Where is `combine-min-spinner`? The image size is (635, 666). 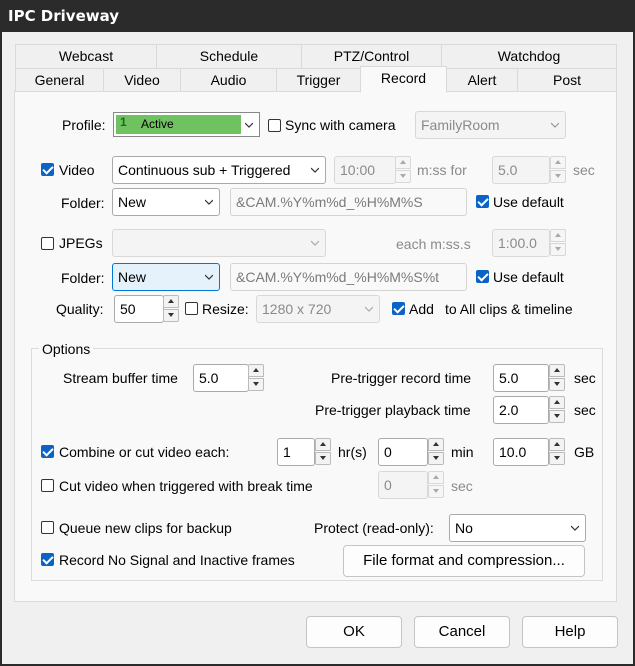
combine-min-spinner is located at coordinates (436, 452).